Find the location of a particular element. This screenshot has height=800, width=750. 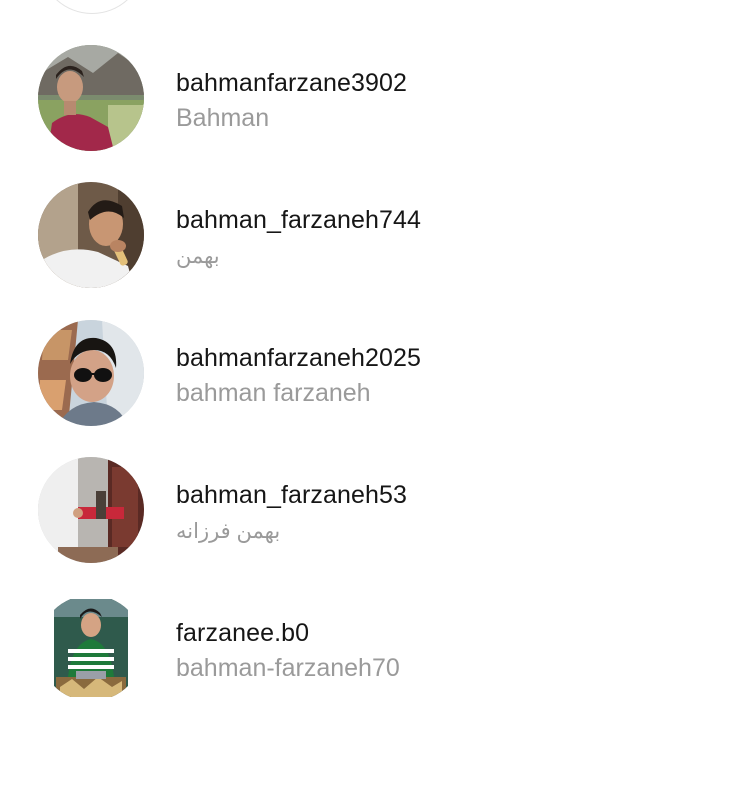

username: bahmanfarzaneh2025 is located at coordinates (298, 358).